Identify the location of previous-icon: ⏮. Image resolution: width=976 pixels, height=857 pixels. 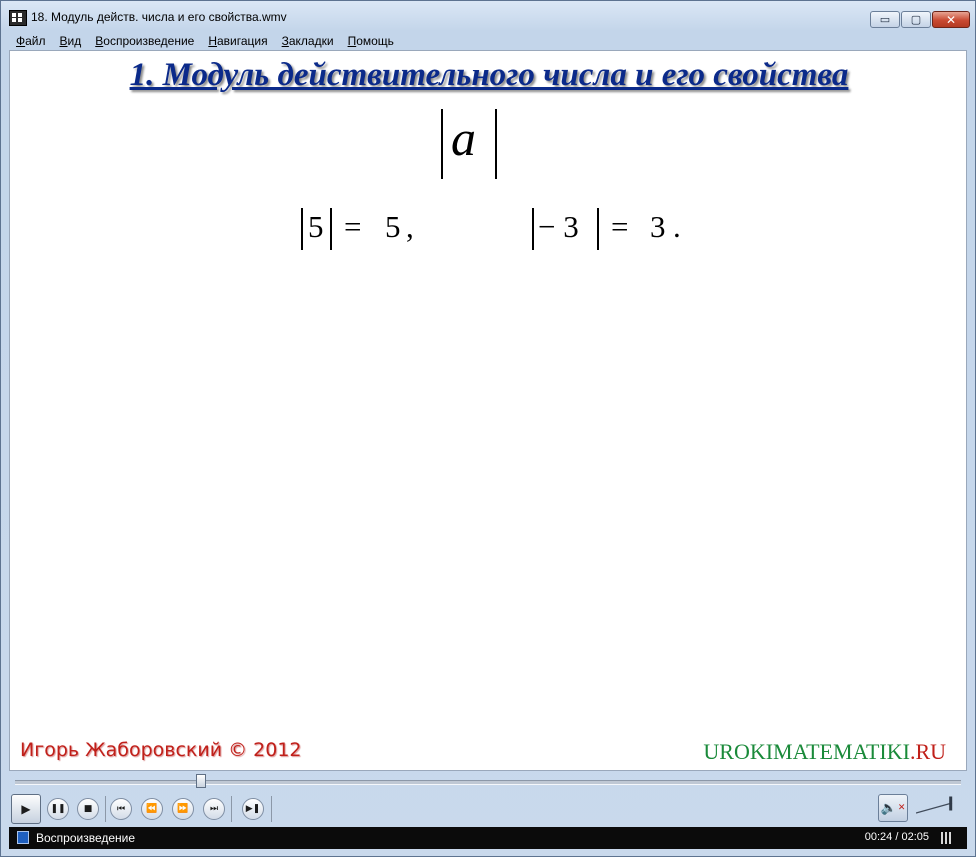
(121, 809).